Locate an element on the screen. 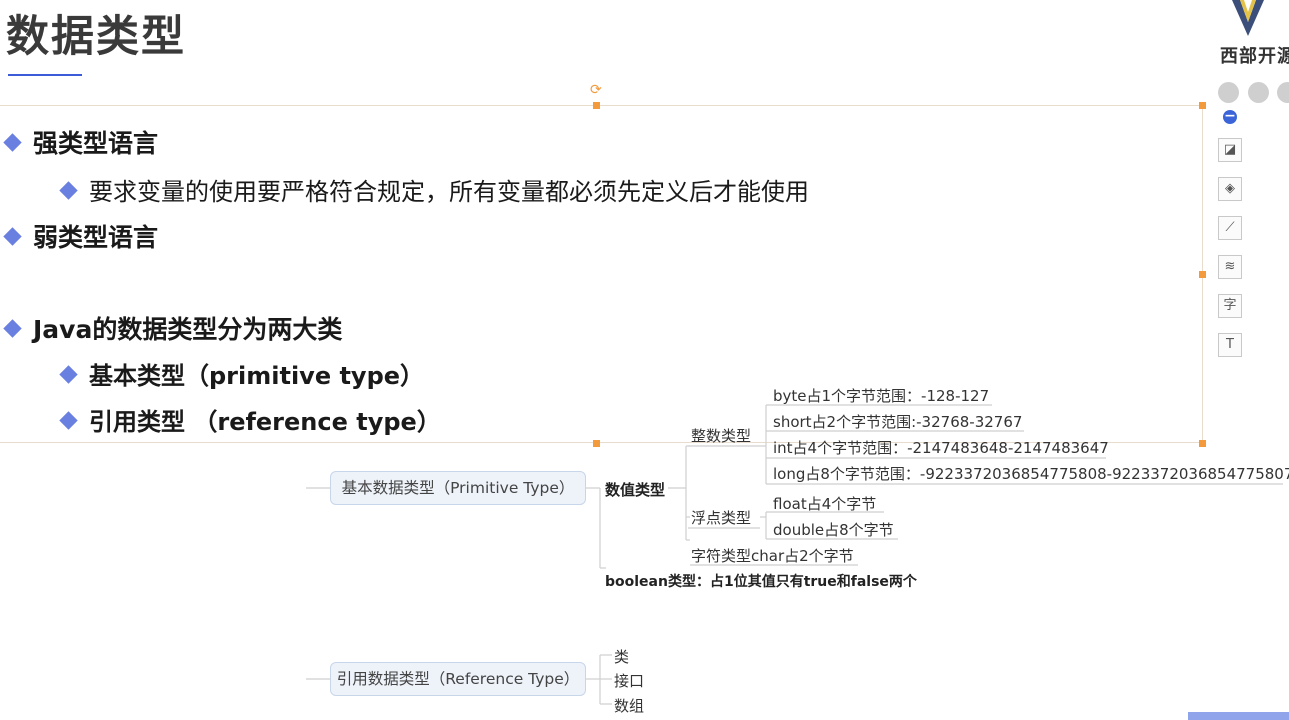 Image resolution: width=1289 pixels, height=720 pixels. reference-type-node: 引用数据类型（Reference Type） is located at coordinates (458, 679).